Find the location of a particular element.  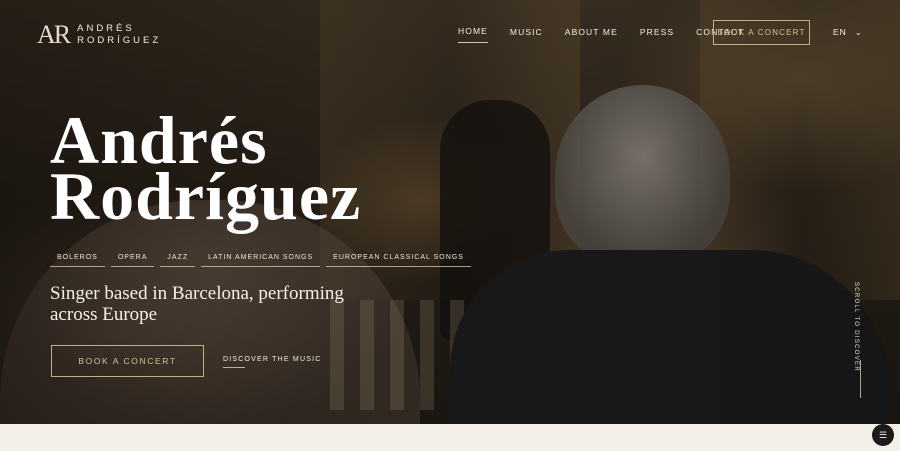

language-label: EN is located at coordinates (840, 32).